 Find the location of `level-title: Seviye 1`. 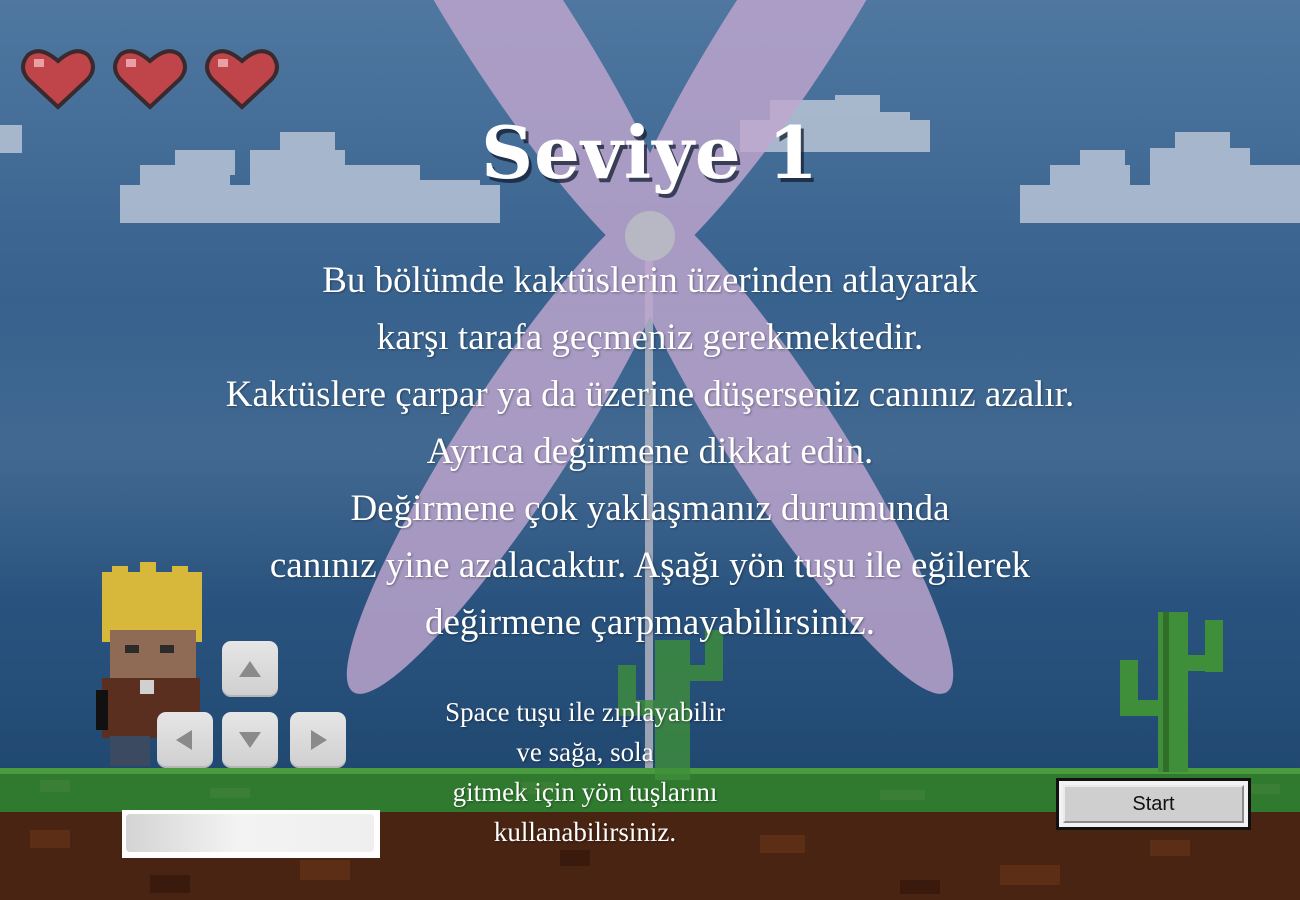

level-title: Seviye 1 is located at coordinates (650, 152).